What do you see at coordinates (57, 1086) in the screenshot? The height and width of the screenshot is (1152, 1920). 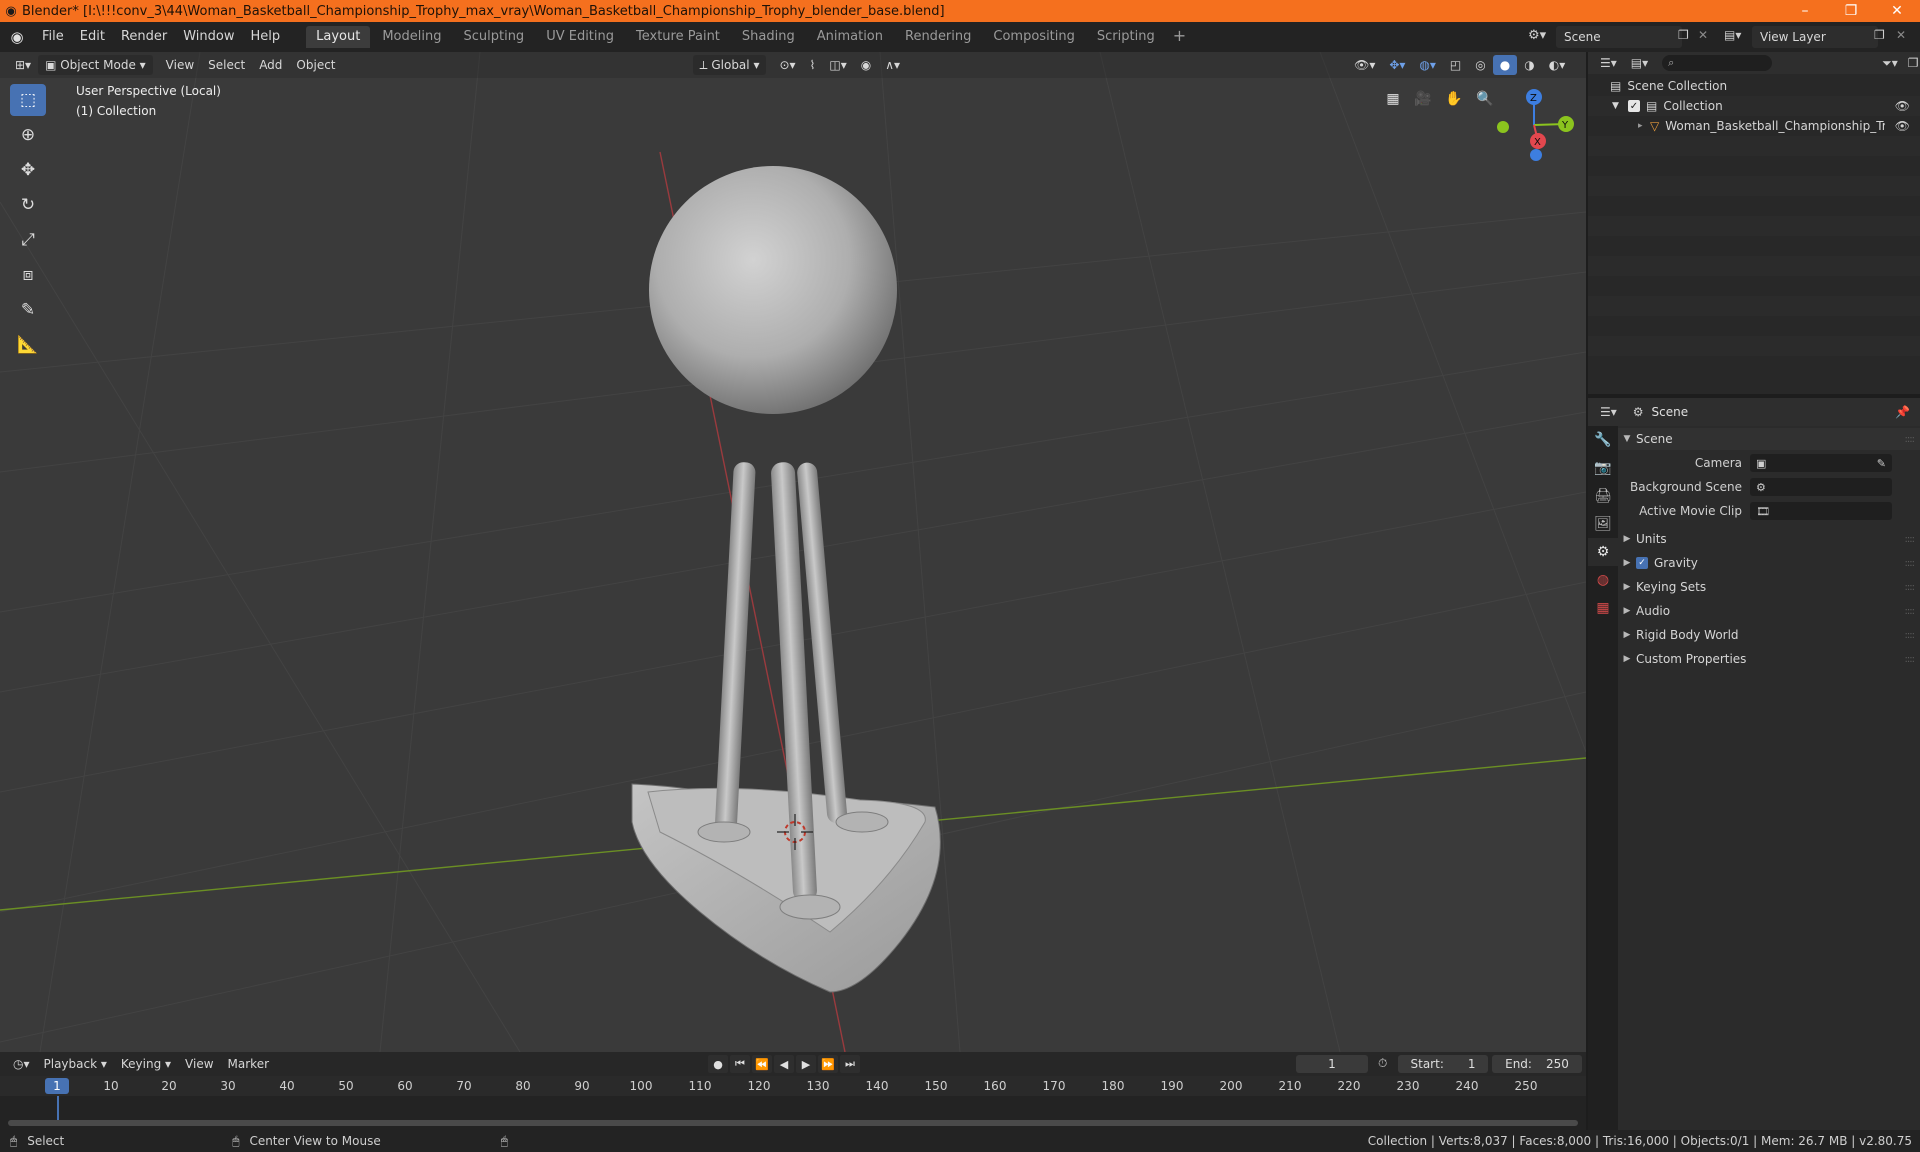 I see `current-frame-indicator: 1` at bounding box center [57, 1086].